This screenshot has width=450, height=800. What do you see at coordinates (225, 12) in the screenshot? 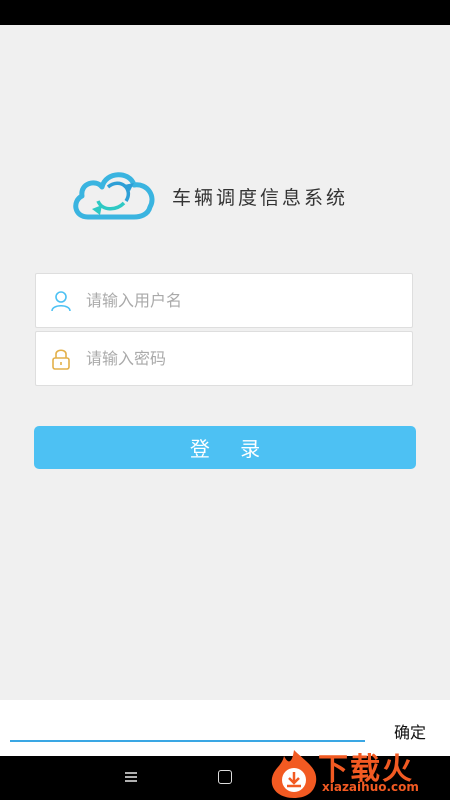
I see `status-bar` at bounding box center [225, 12].